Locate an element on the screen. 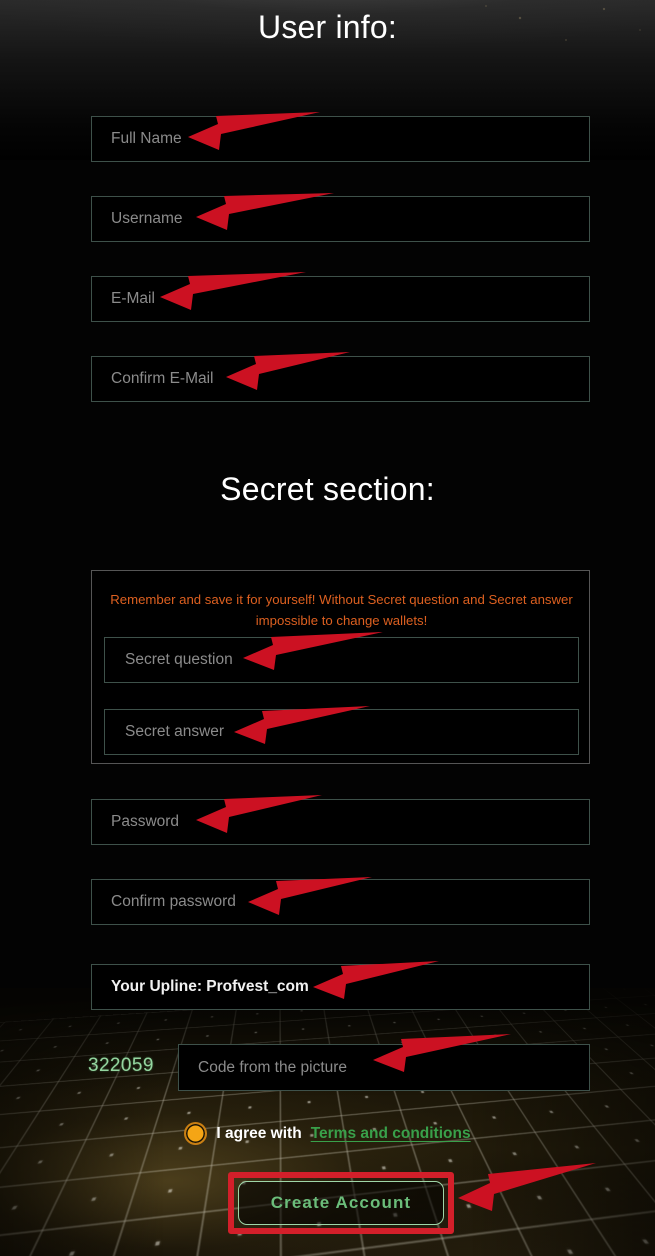 This screenshot has width=655, height=1256. captcha-image-code: 322059 is located at coordinates (121, 1065).